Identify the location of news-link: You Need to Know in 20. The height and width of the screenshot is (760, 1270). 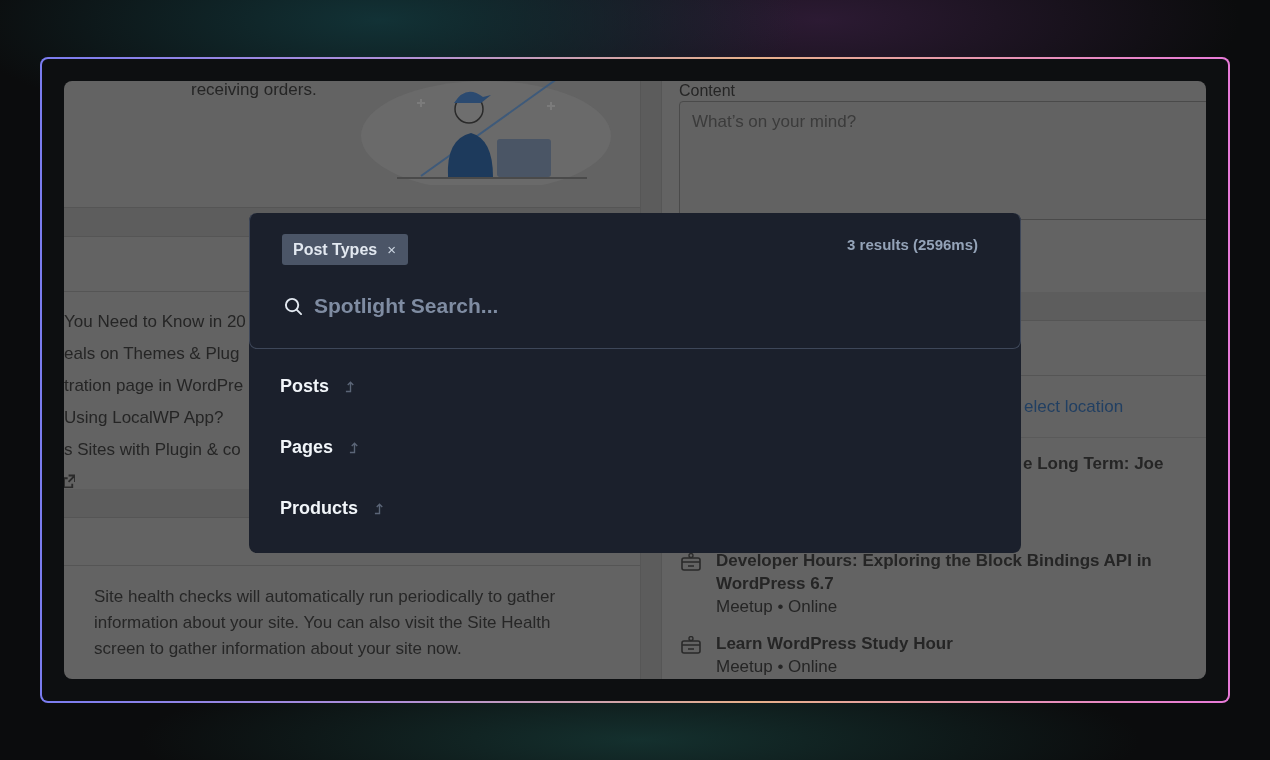
(155, 322).